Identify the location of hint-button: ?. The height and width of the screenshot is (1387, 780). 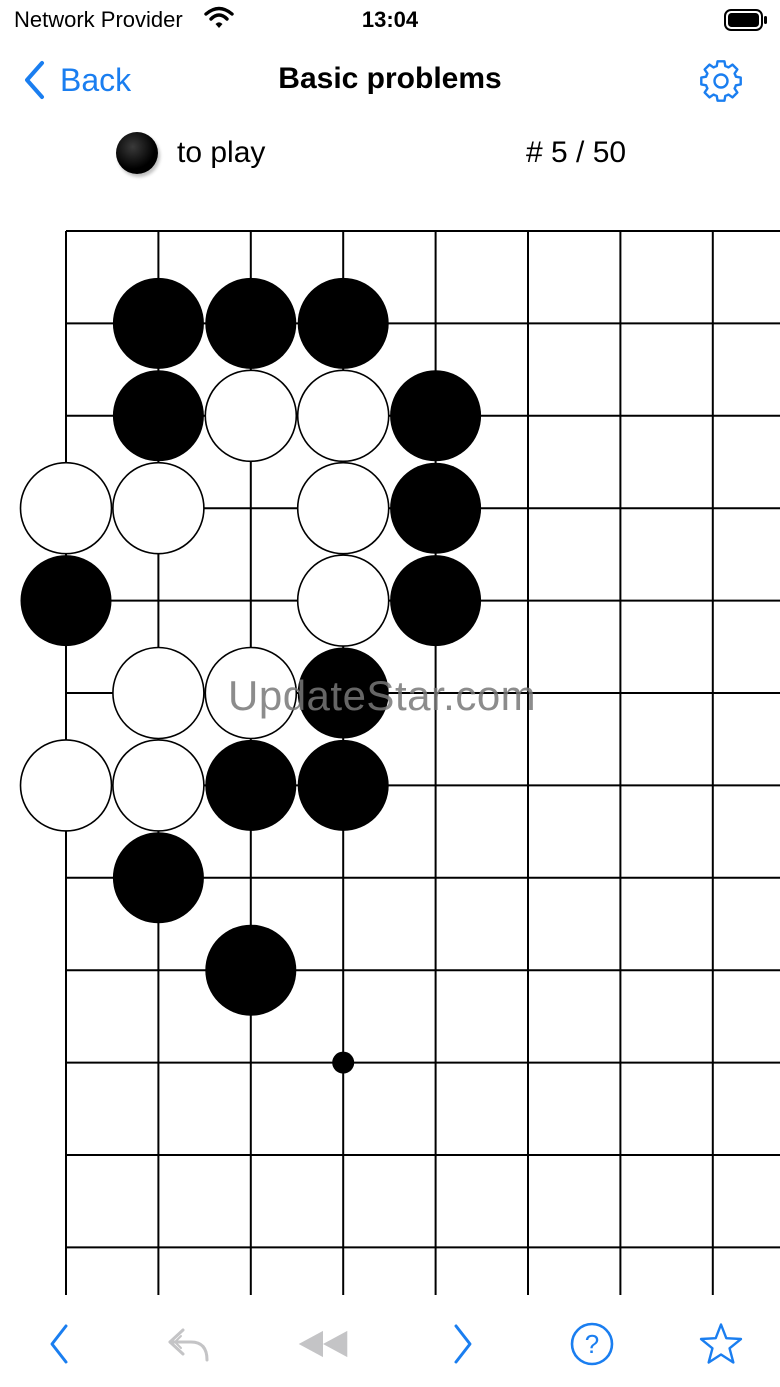
(592, 1344).